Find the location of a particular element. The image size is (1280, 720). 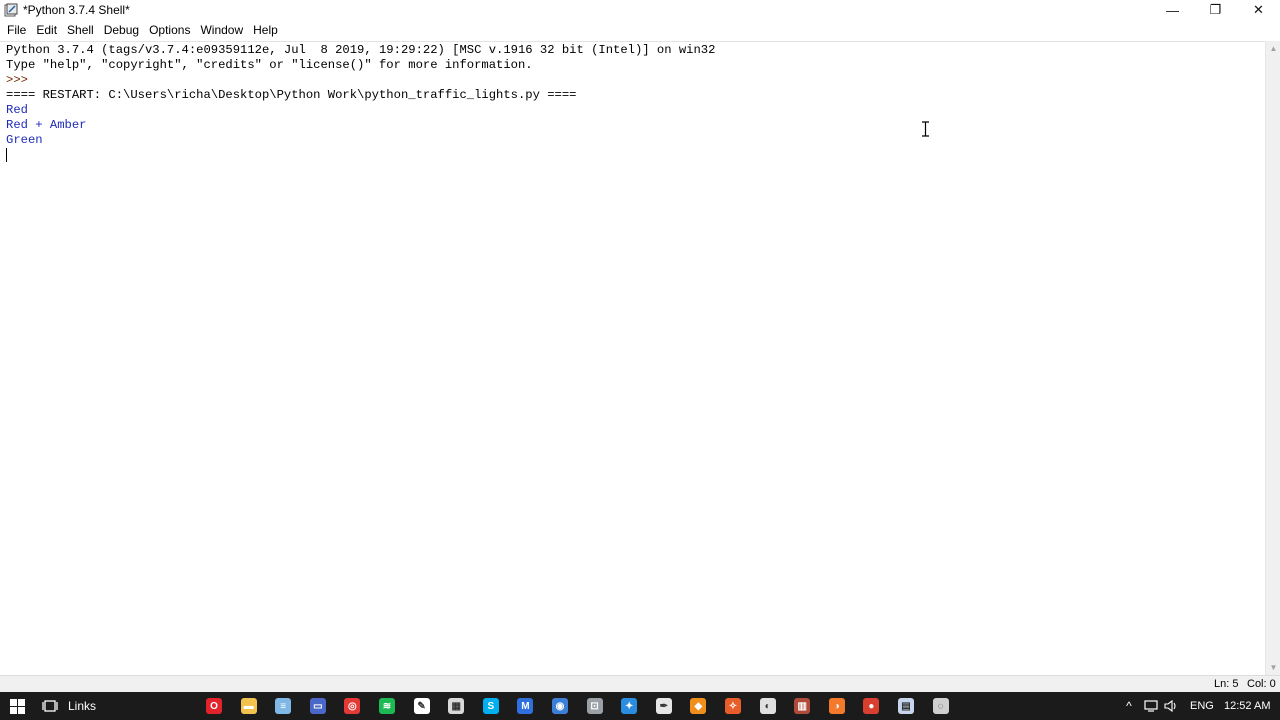

taskbar-app-button: ◐ is located at coordinates (768, 706).